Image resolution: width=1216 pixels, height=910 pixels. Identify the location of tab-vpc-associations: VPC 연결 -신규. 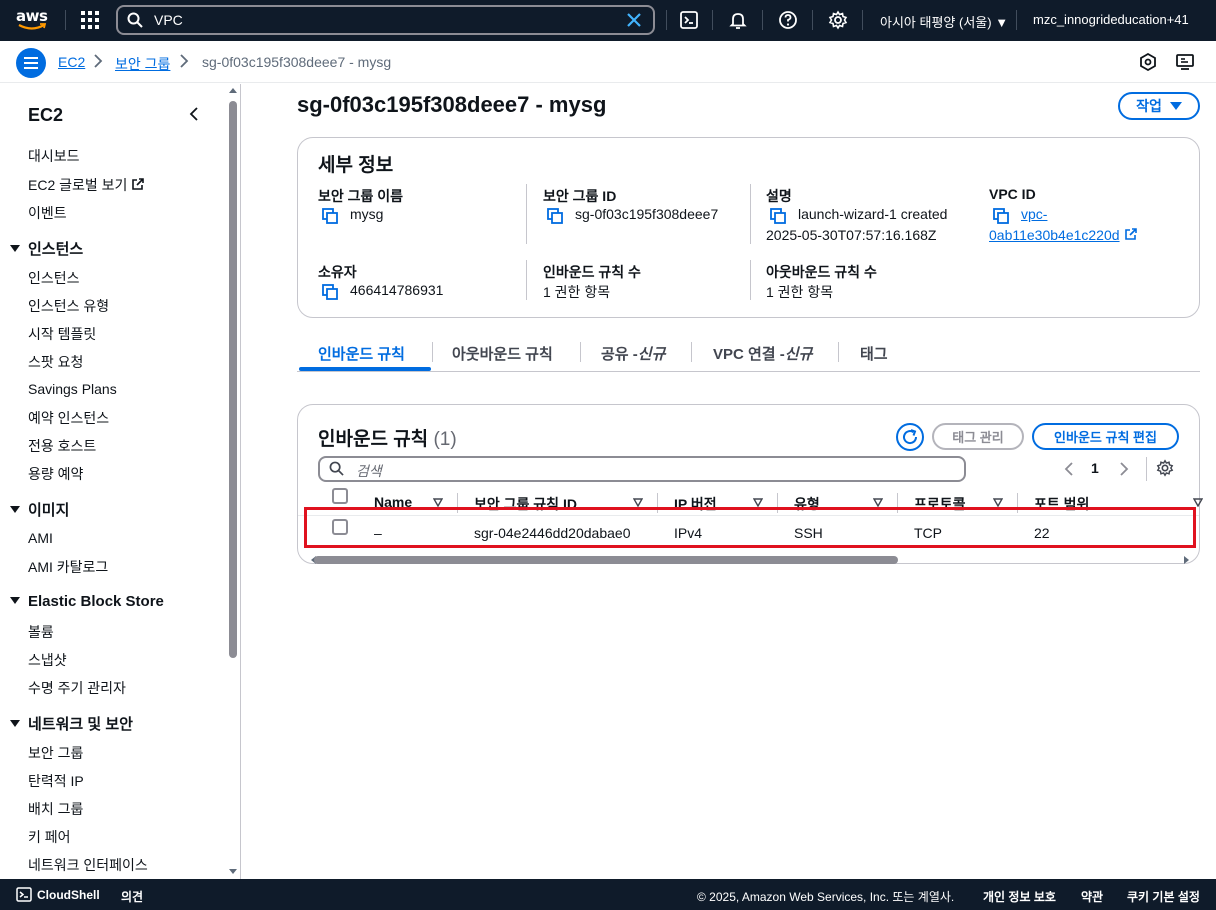
(762, 353).